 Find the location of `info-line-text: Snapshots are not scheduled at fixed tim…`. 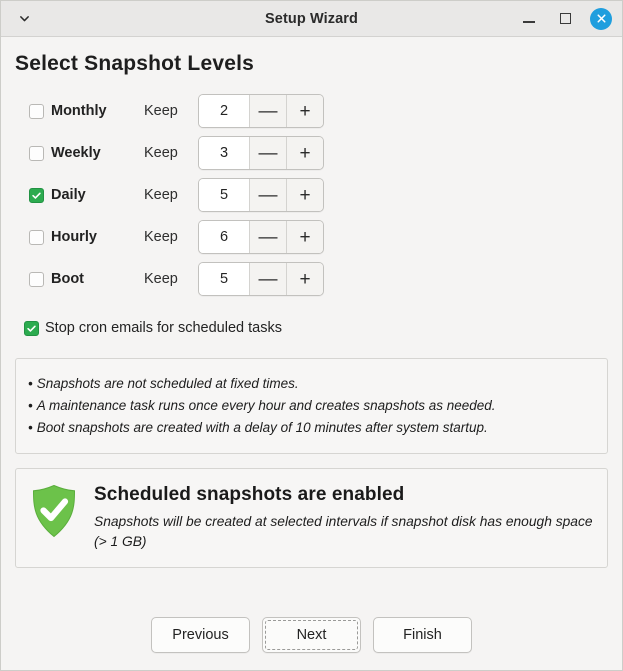

info-line-text: Snapshots are not scheduled at fixed tim… is located at coordinates (167, 383).